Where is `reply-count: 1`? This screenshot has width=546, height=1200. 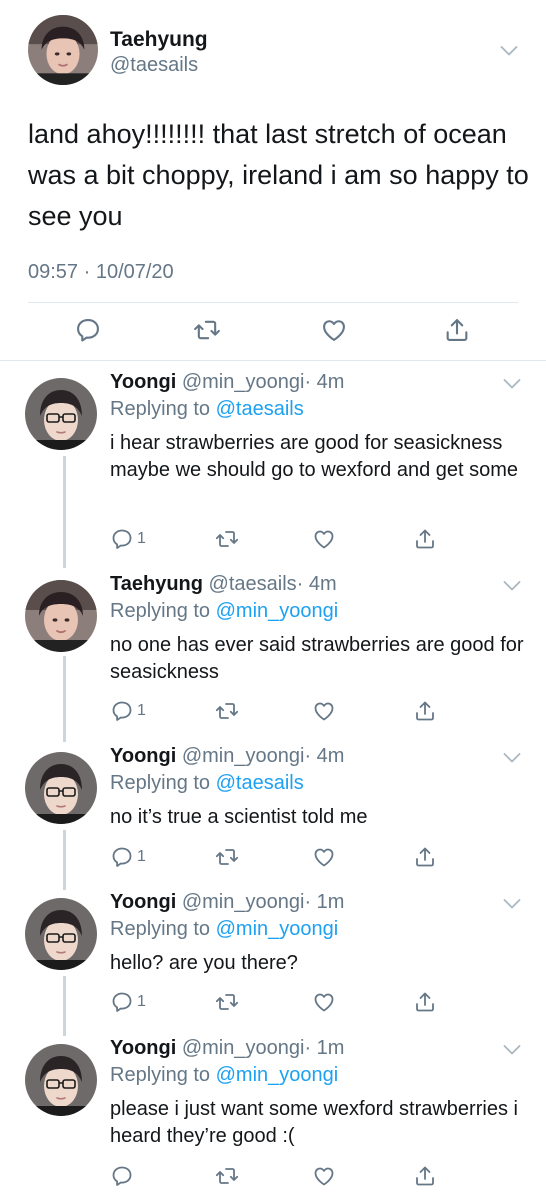 reply-count: 1 is located at coordinates (141, 1001).